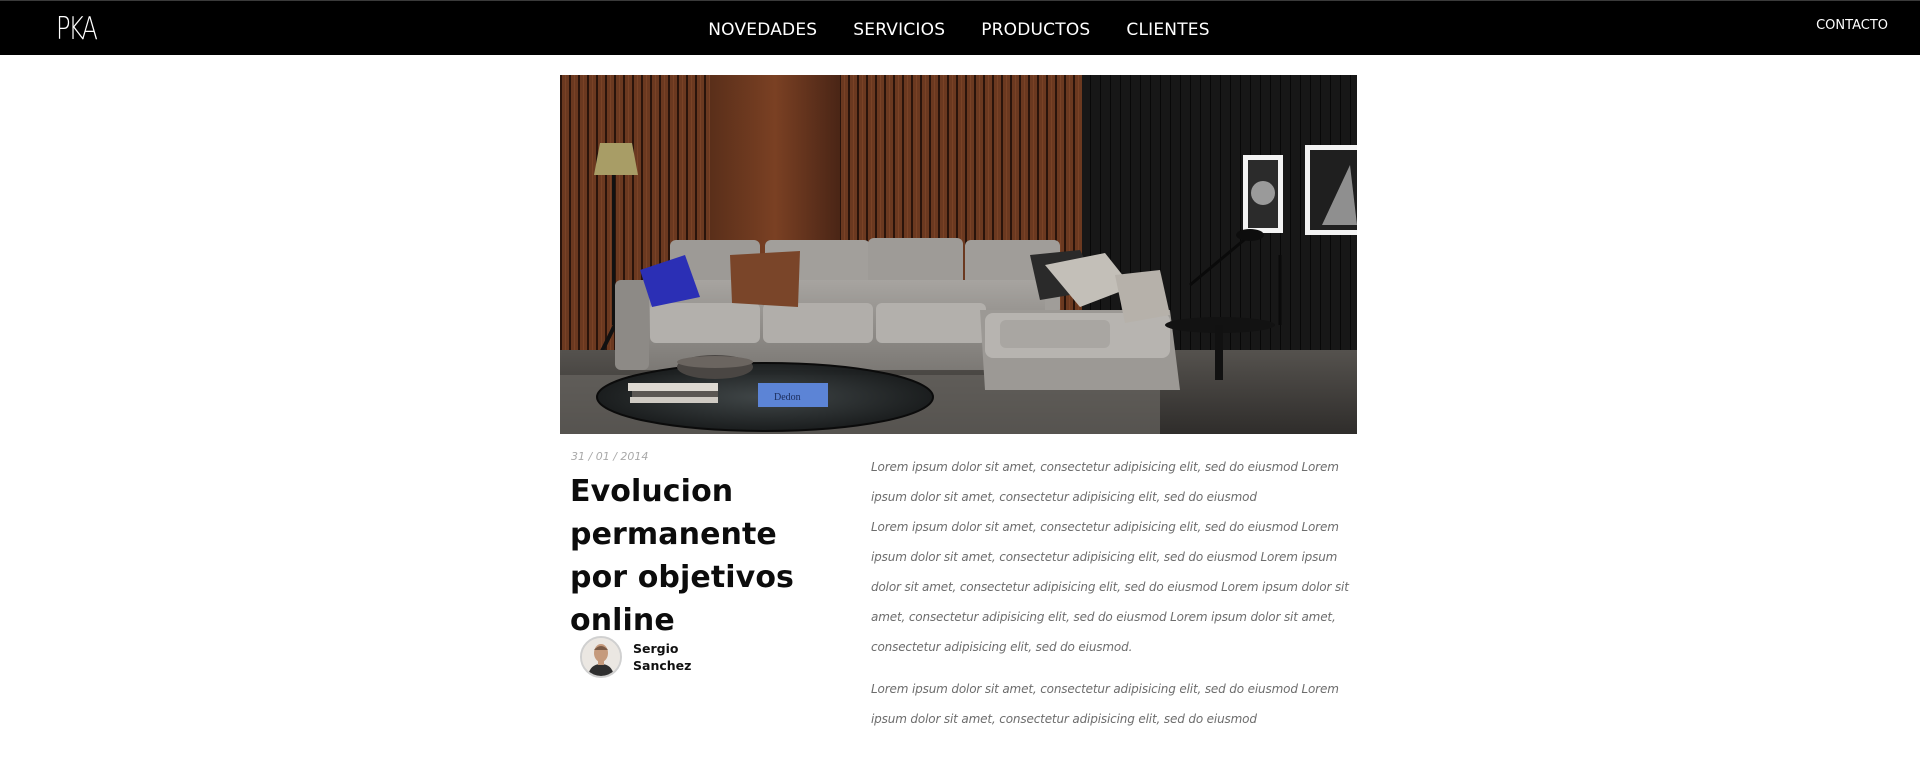 The image size is (1920, 783). Describe the element at coordinates (1035, 30) in the screenshot. I see `nav-item-productos: PRODUCTOS` at that location.